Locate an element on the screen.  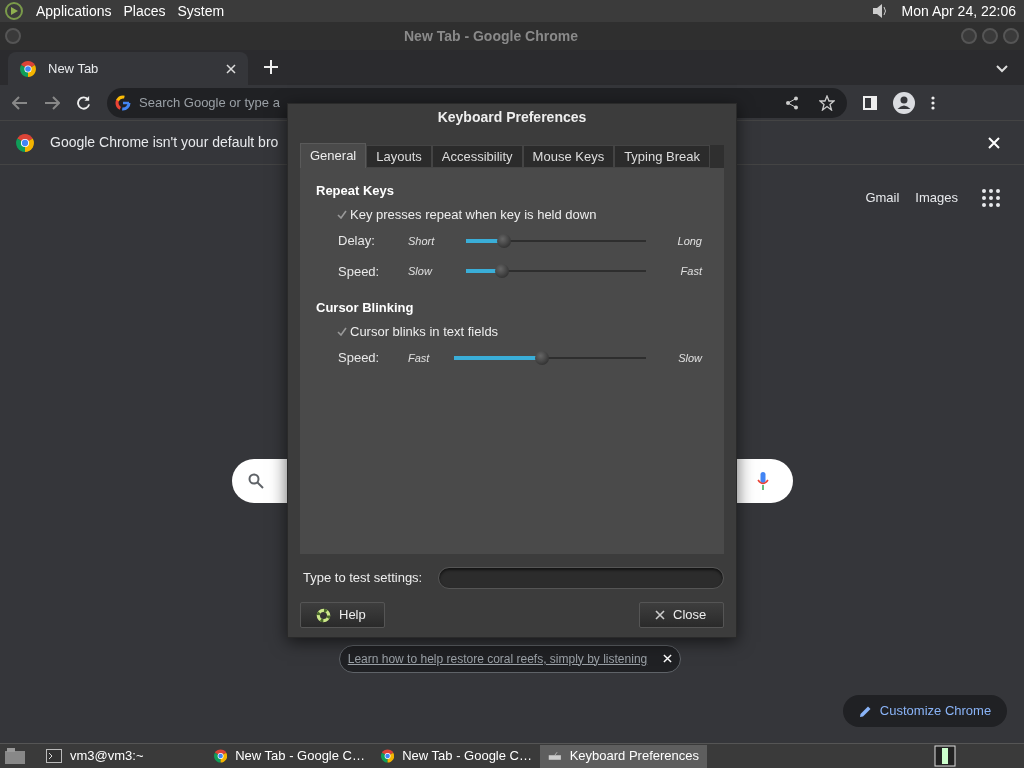
test-input-field is located at coordinates (581, 578).